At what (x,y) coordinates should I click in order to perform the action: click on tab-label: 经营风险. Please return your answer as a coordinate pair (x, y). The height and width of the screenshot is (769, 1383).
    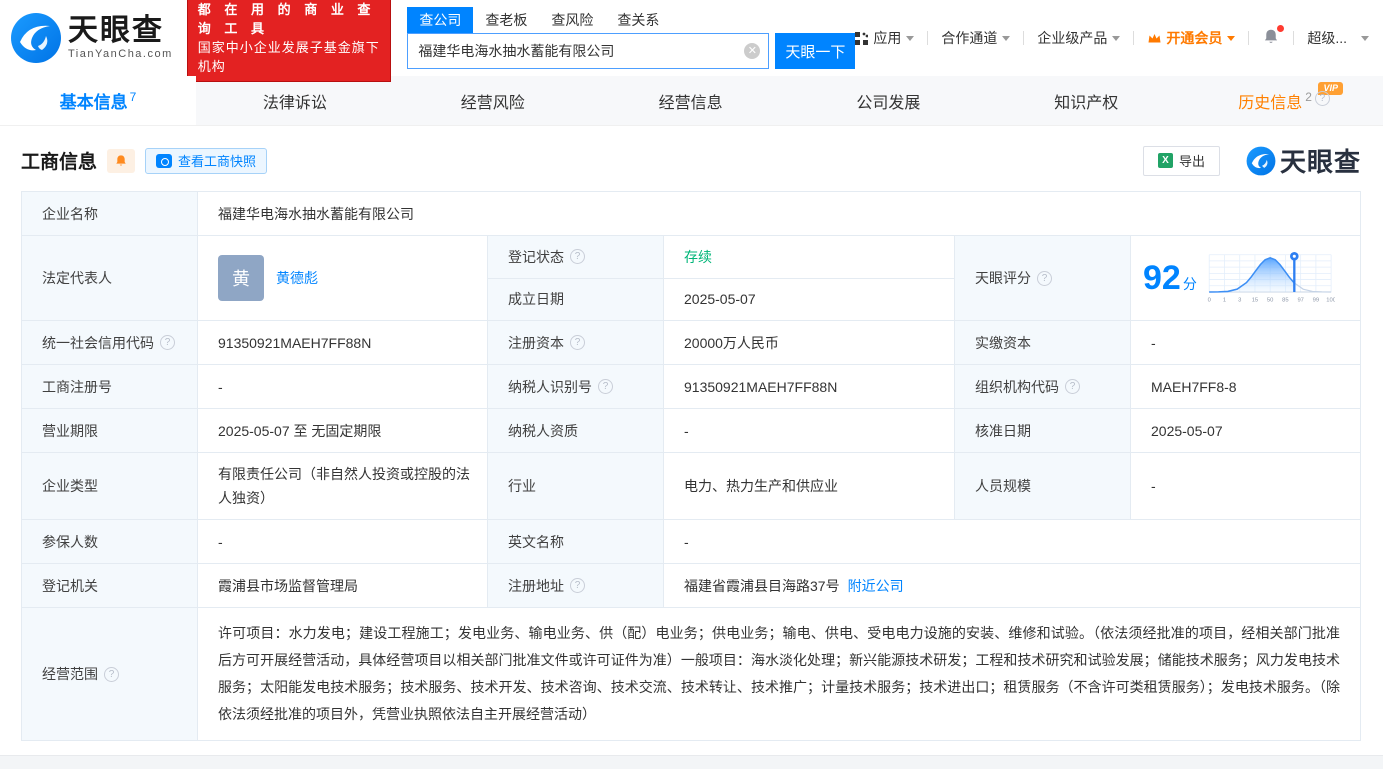
    Looking at the image, I should click on (492, 103).